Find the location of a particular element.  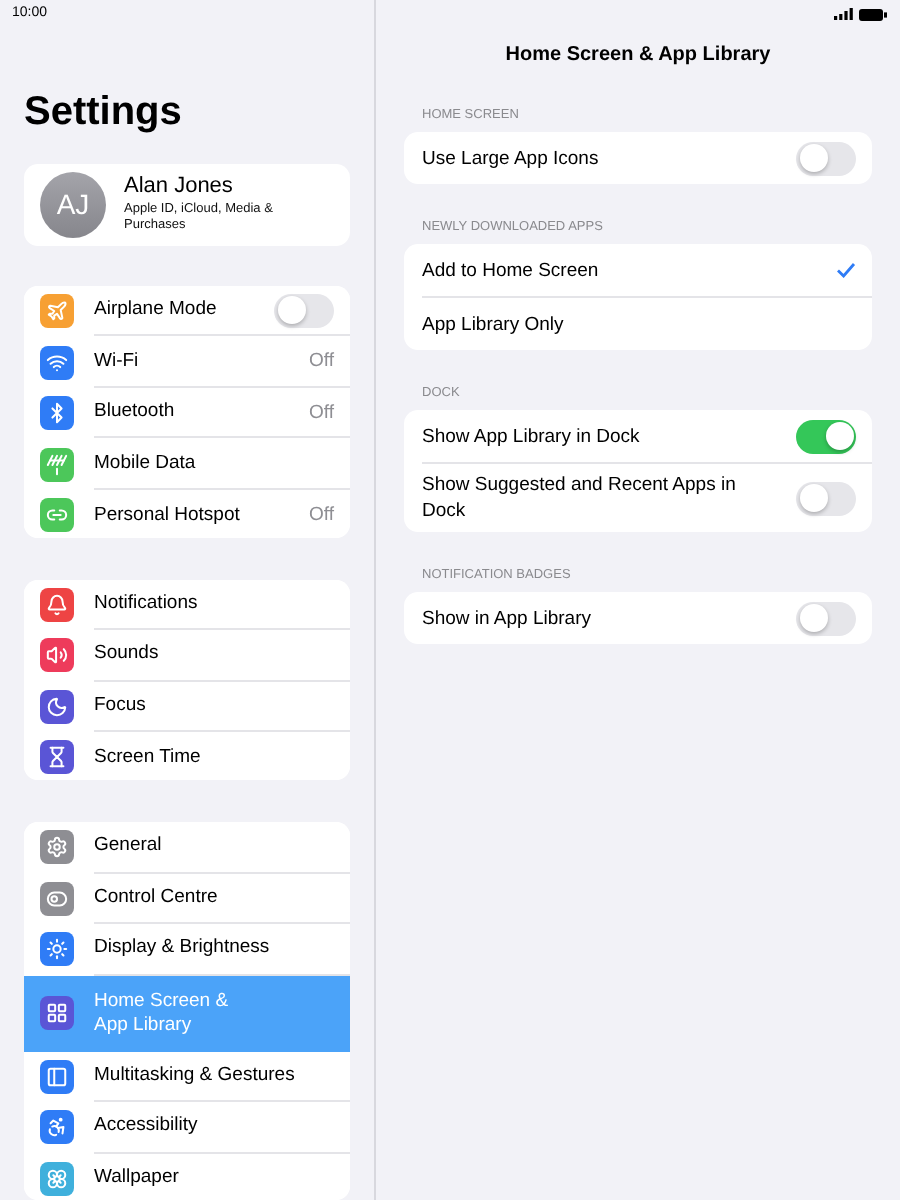

setting-label: Show in App Library is located at coordinates (506, 618).